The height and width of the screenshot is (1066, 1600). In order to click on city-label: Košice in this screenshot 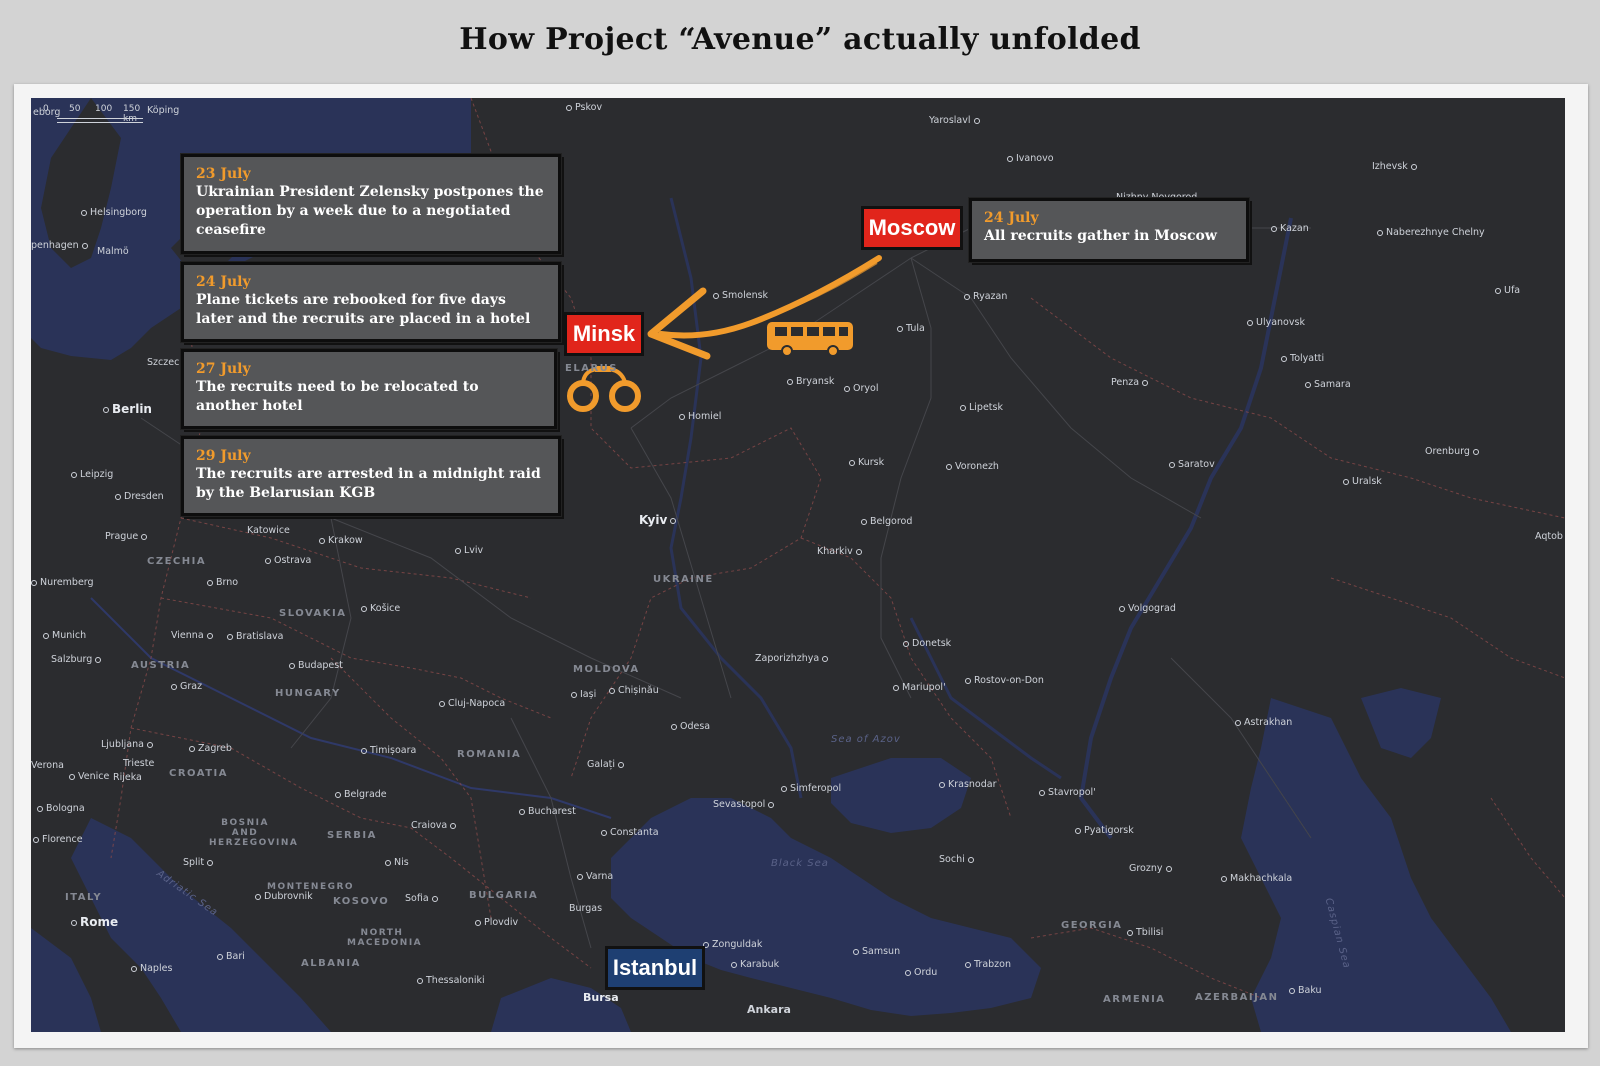, I will do `click(380, 609)`.